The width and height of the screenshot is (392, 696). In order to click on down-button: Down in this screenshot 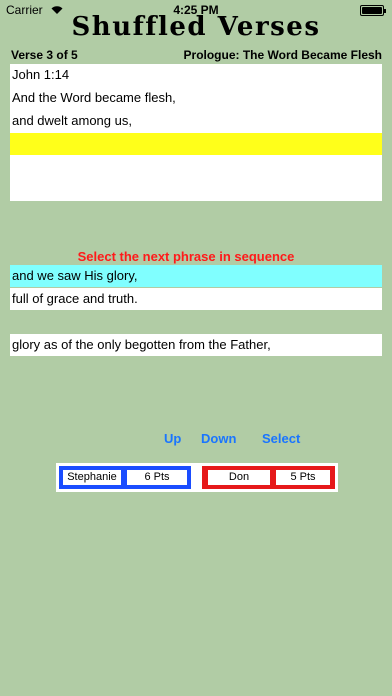, I will do `click(218, 438)`.